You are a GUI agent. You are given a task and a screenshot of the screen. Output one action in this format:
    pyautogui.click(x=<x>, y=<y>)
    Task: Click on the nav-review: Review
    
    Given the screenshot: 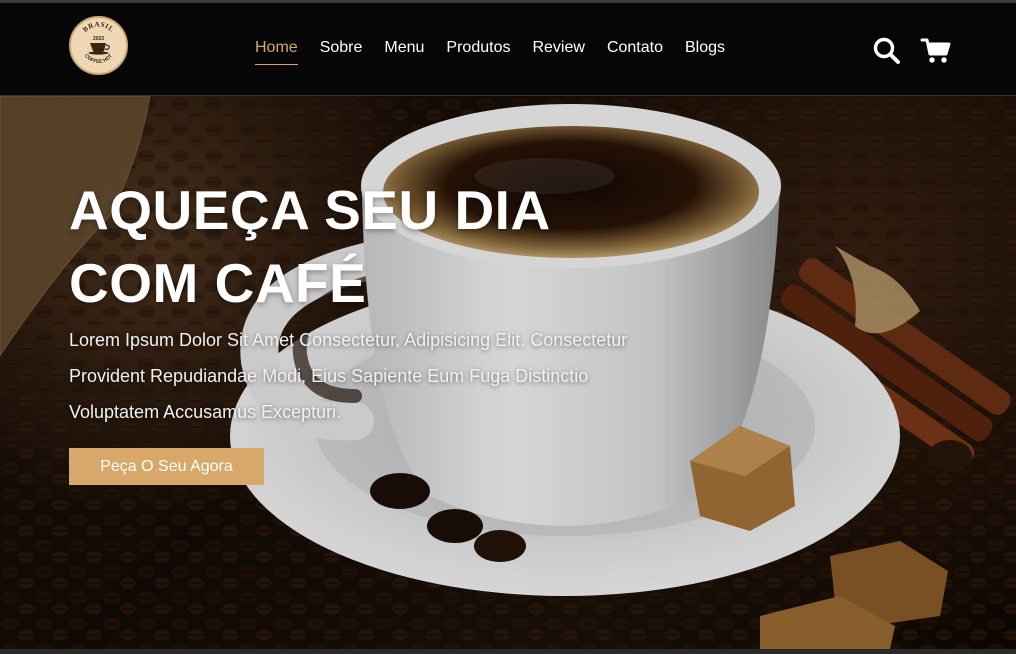 What is the action you would take?
    pyautogui.click(x=558, y=51)
    